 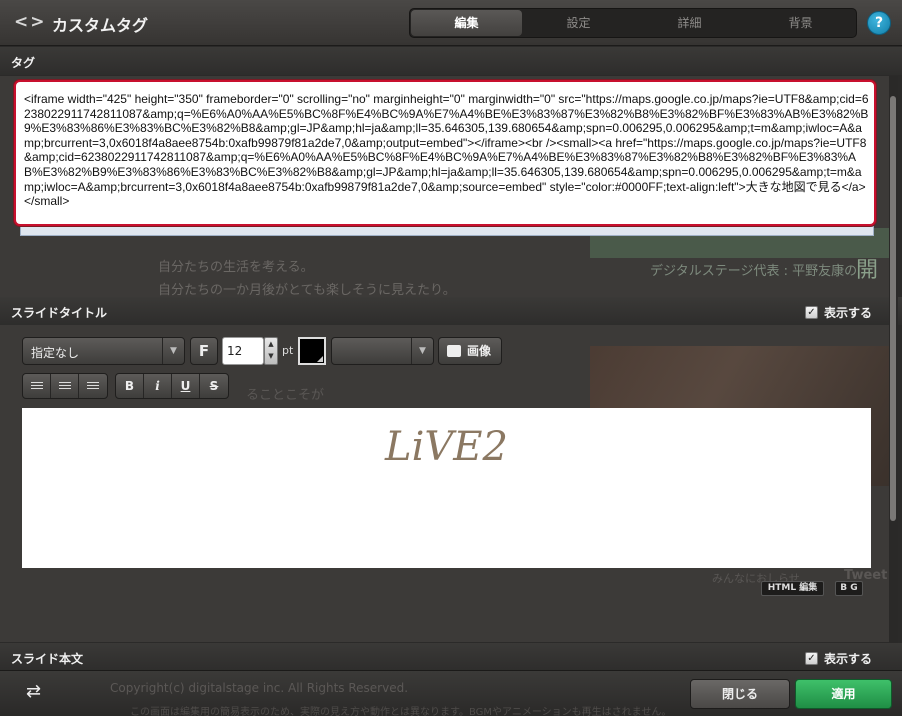 I want to click on html-edit-button: HTML 編集, so click(x=792, y=588).